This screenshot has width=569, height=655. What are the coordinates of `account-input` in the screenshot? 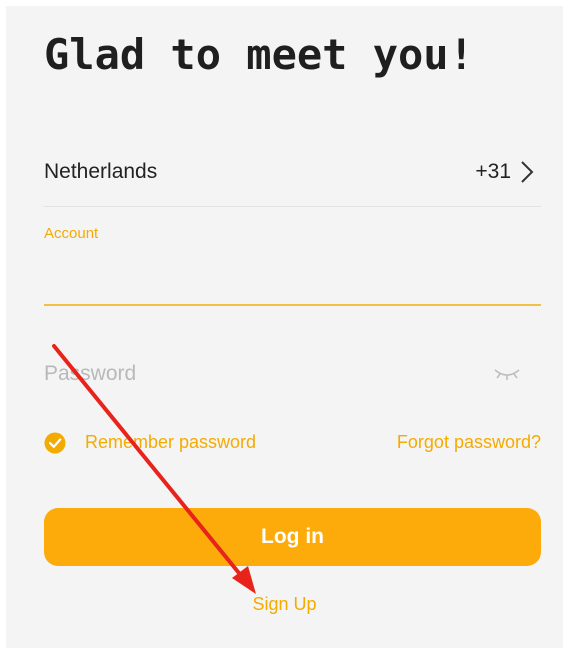 It's located at (292, 279).